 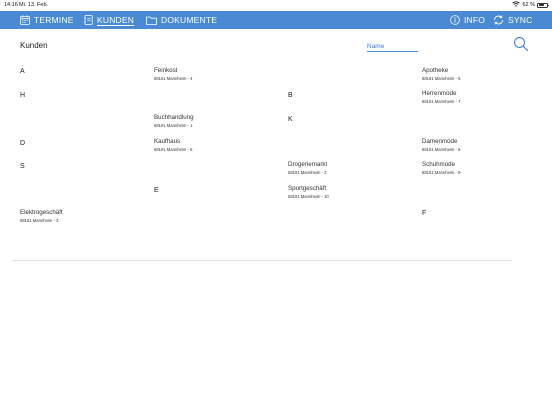 I want to click on sync-icon, so click(x=498, y=20).